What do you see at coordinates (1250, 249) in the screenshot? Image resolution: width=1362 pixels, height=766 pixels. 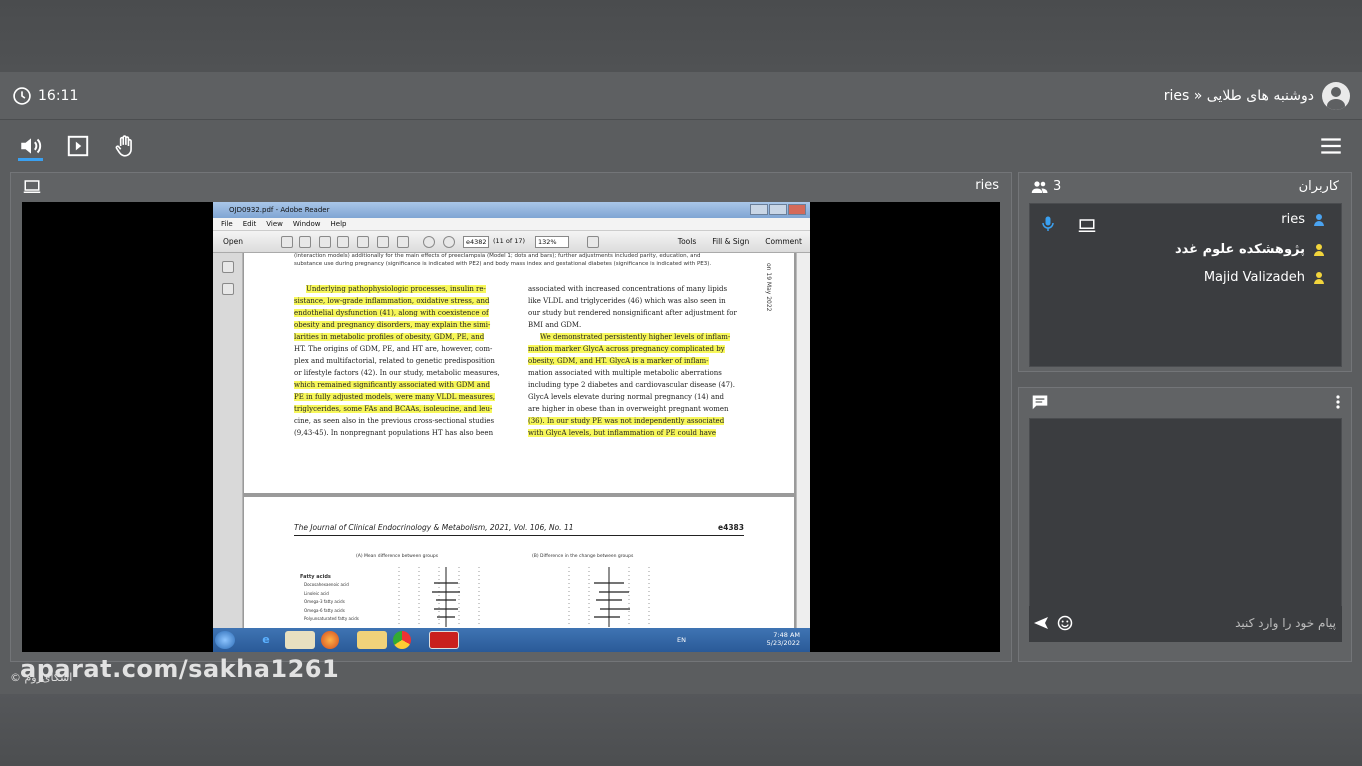 I see `user-row: پژوهشکده علوم غدد` at bounding box center [1250, 249].